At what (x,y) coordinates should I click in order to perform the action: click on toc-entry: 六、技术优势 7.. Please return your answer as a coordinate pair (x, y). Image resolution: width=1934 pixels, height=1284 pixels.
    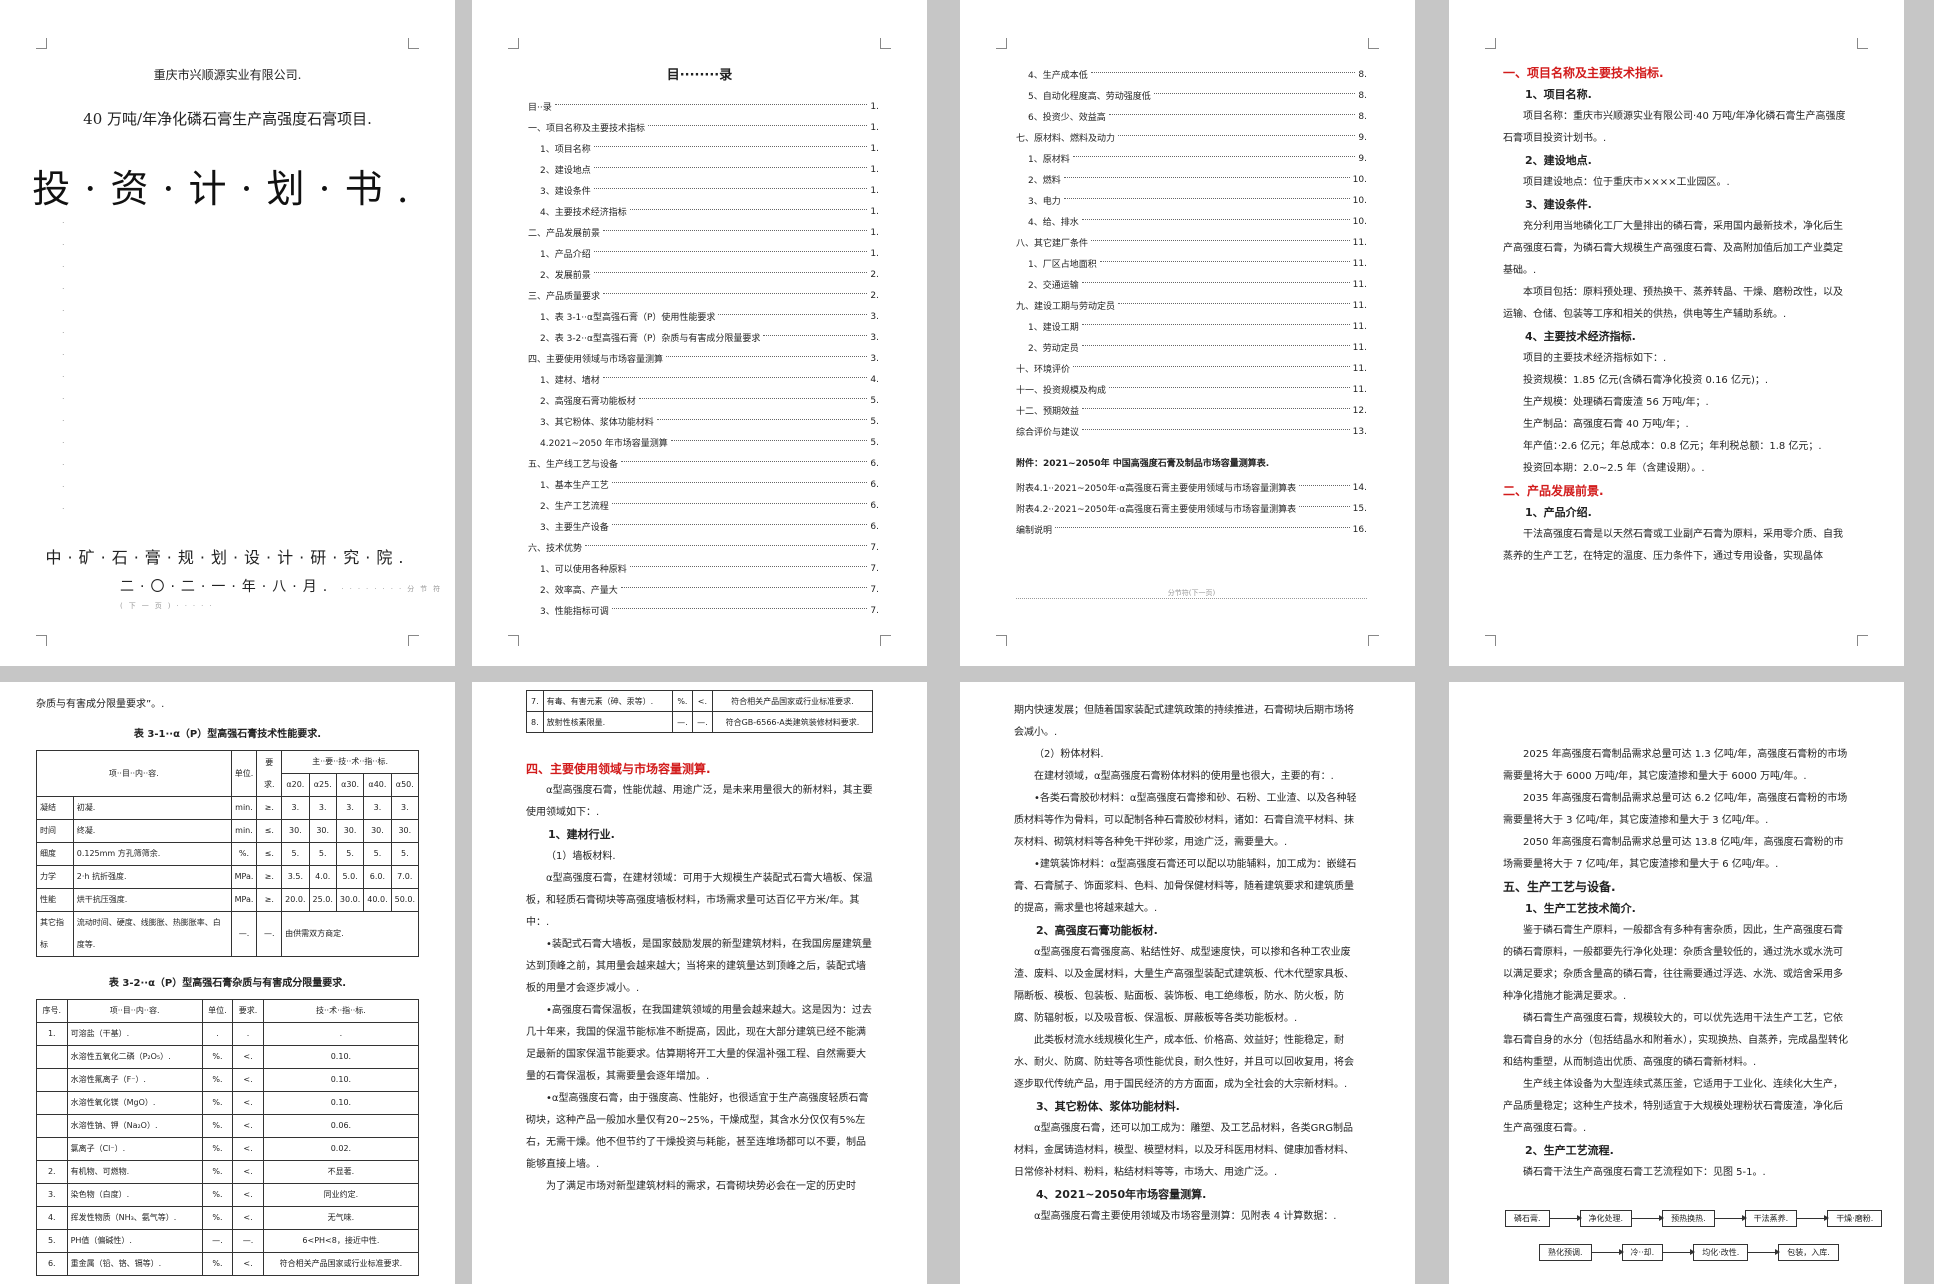
    Looking at the image, I should click on (703, 547).